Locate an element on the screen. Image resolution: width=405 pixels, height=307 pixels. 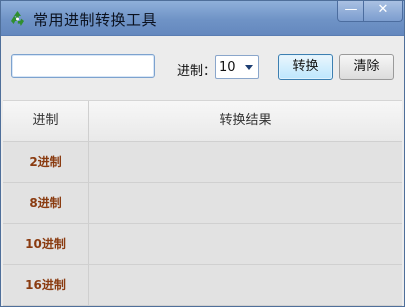
recycle-icon is located at coordinates (17, 18).